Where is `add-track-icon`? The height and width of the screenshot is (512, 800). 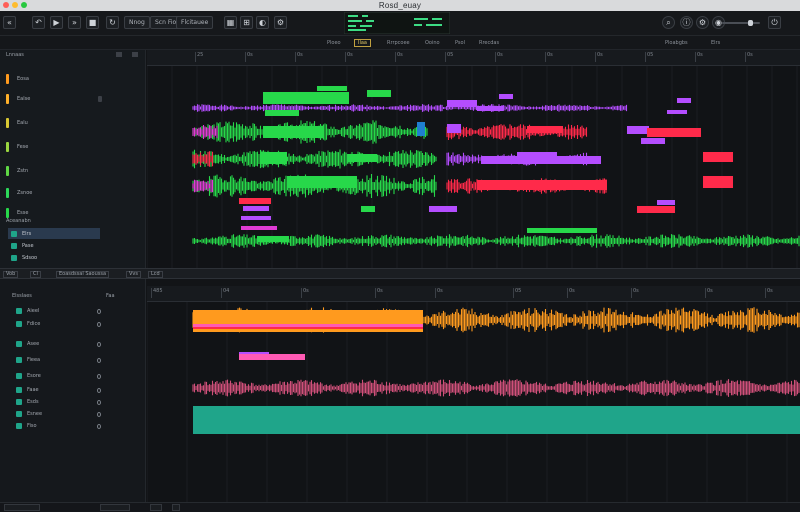 add-track-icon is located at coordinates (135, 54).